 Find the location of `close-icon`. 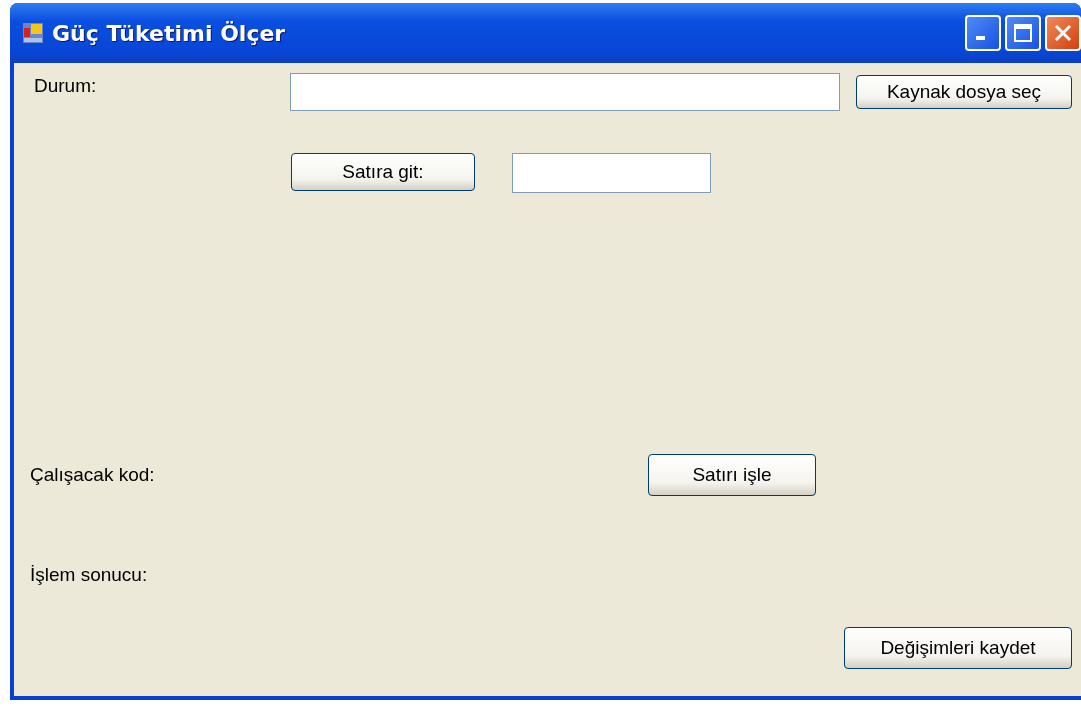

close-icon is located at coordinates (1063, 33).